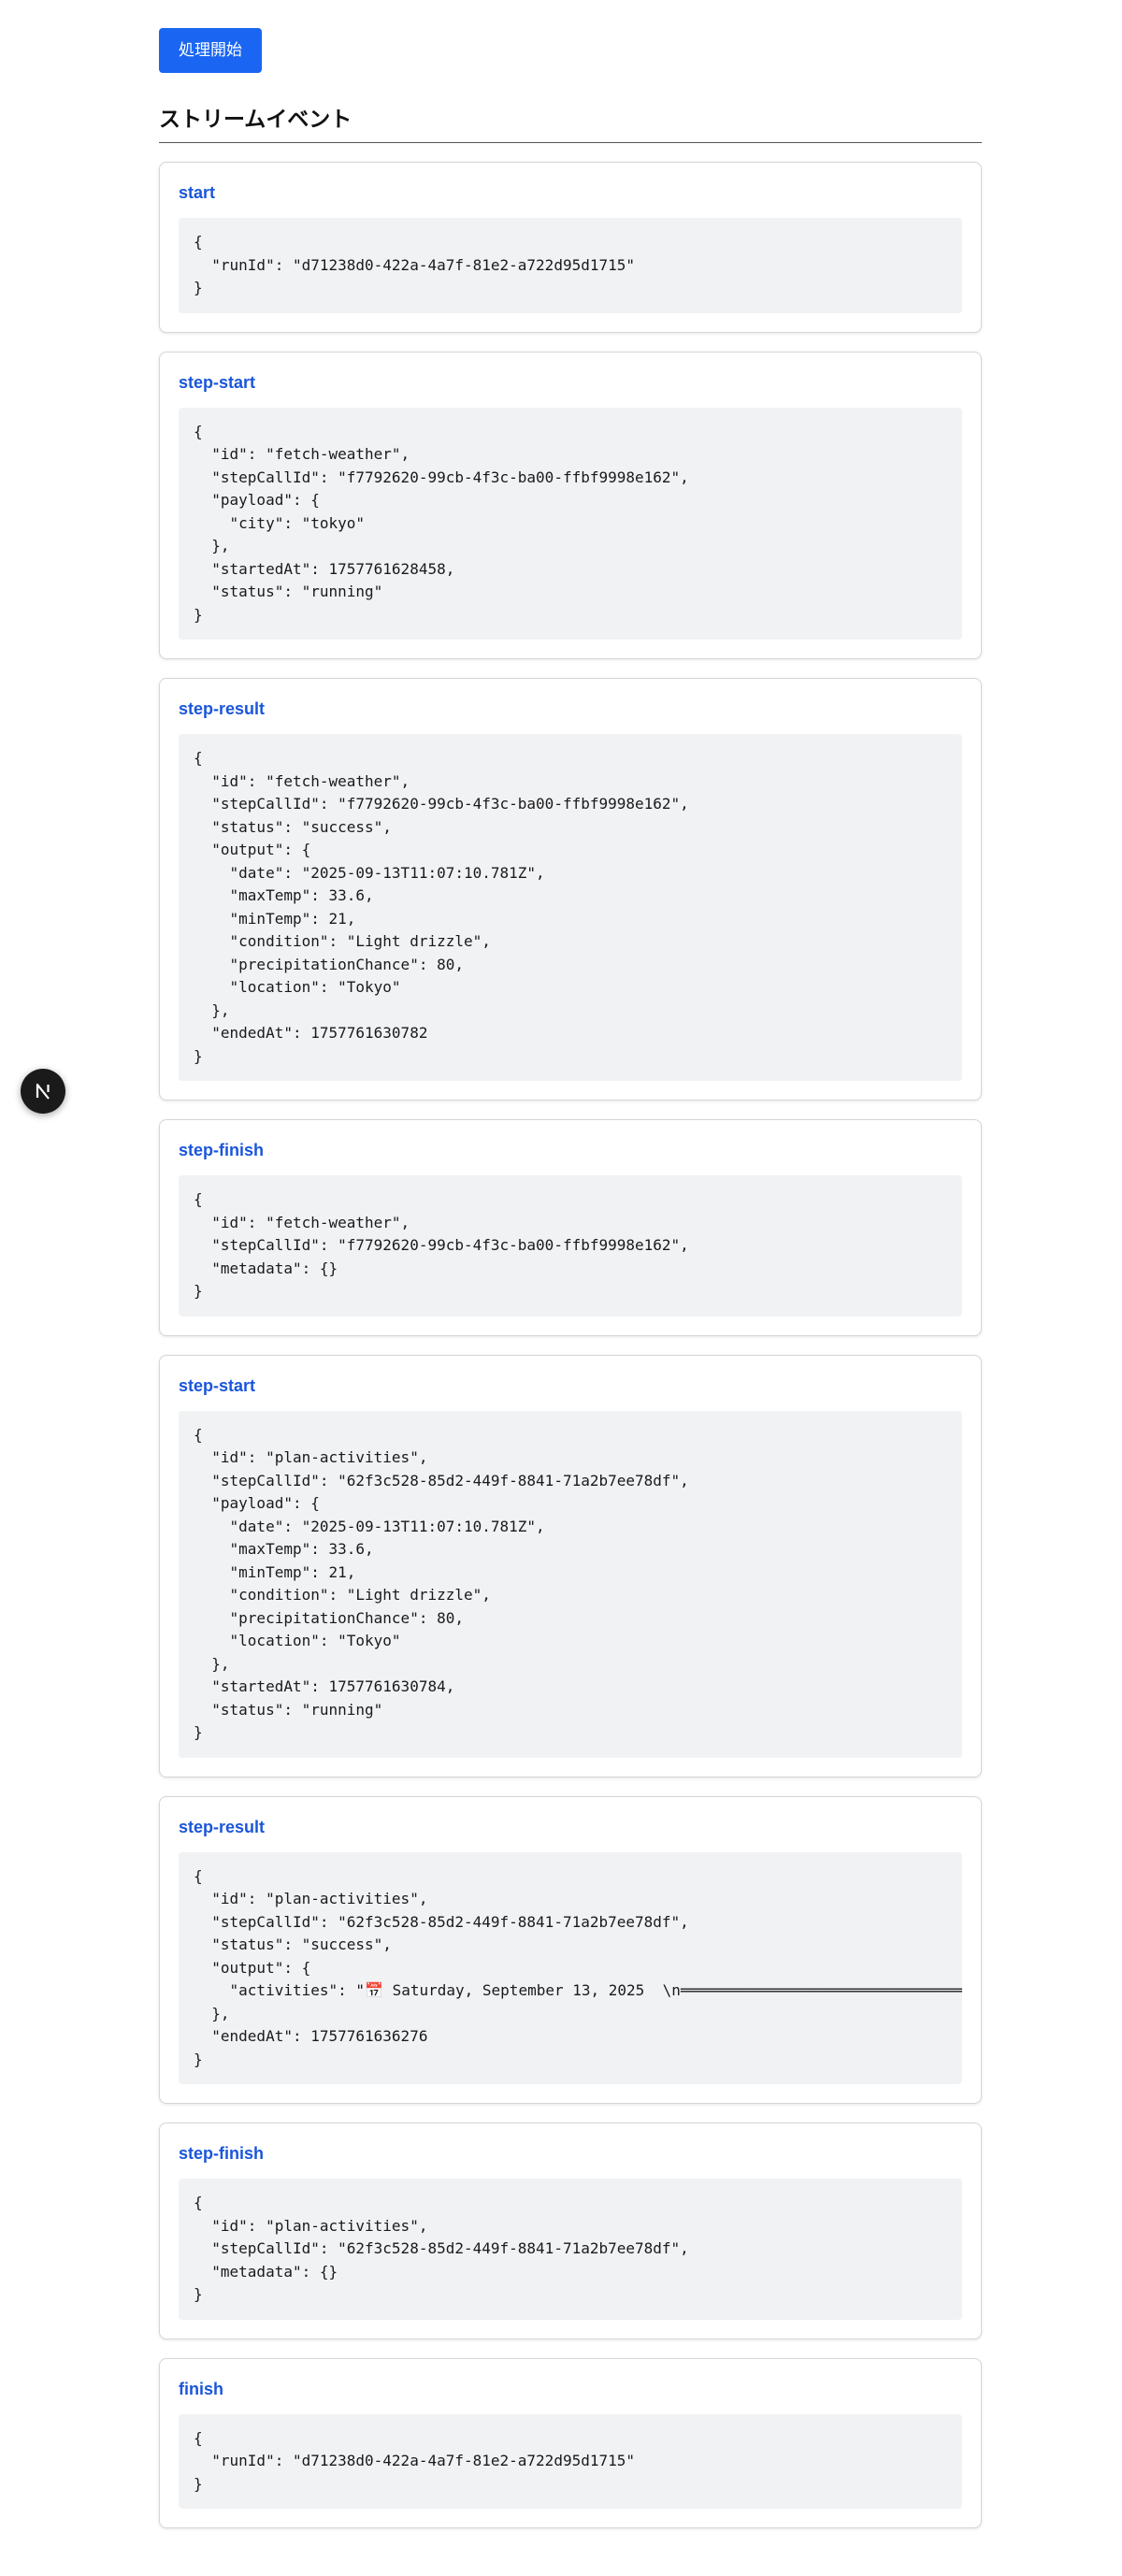  I want to click on event-name: finish, so click(201, 2388).